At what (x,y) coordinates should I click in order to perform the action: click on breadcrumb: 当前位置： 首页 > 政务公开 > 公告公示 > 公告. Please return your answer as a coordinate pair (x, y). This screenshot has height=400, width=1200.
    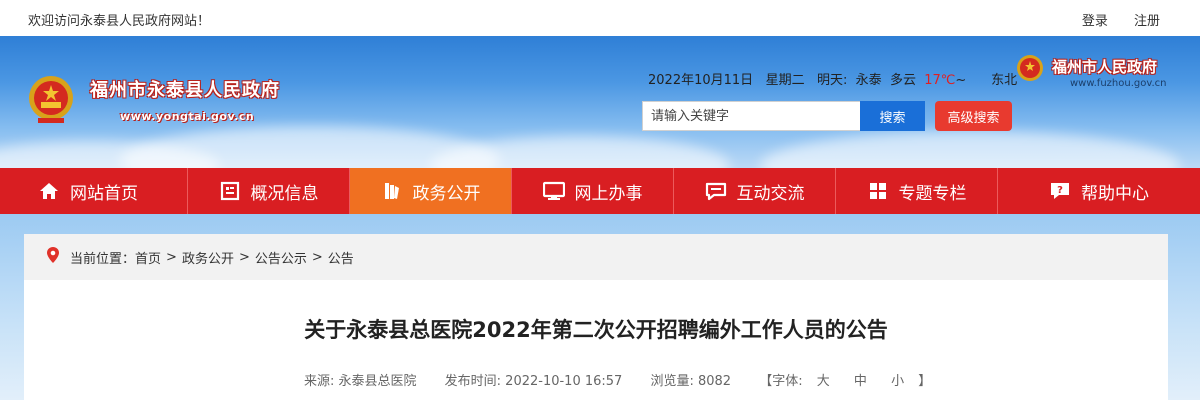
    Looking at the image, I should click on (596, 257).